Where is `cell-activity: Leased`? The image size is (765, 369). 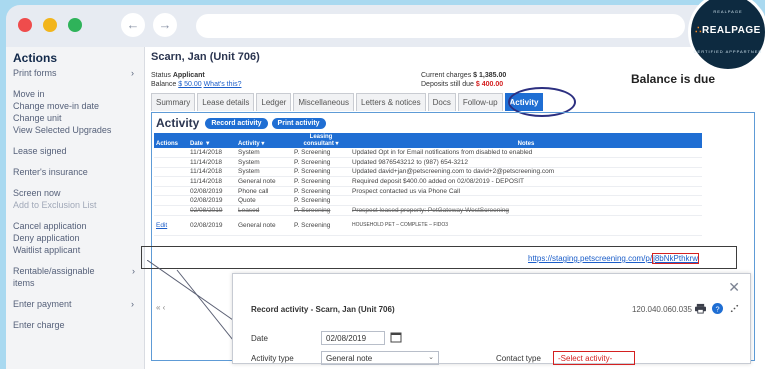
cell-activity: Leased is located at coordinates (264, 210).